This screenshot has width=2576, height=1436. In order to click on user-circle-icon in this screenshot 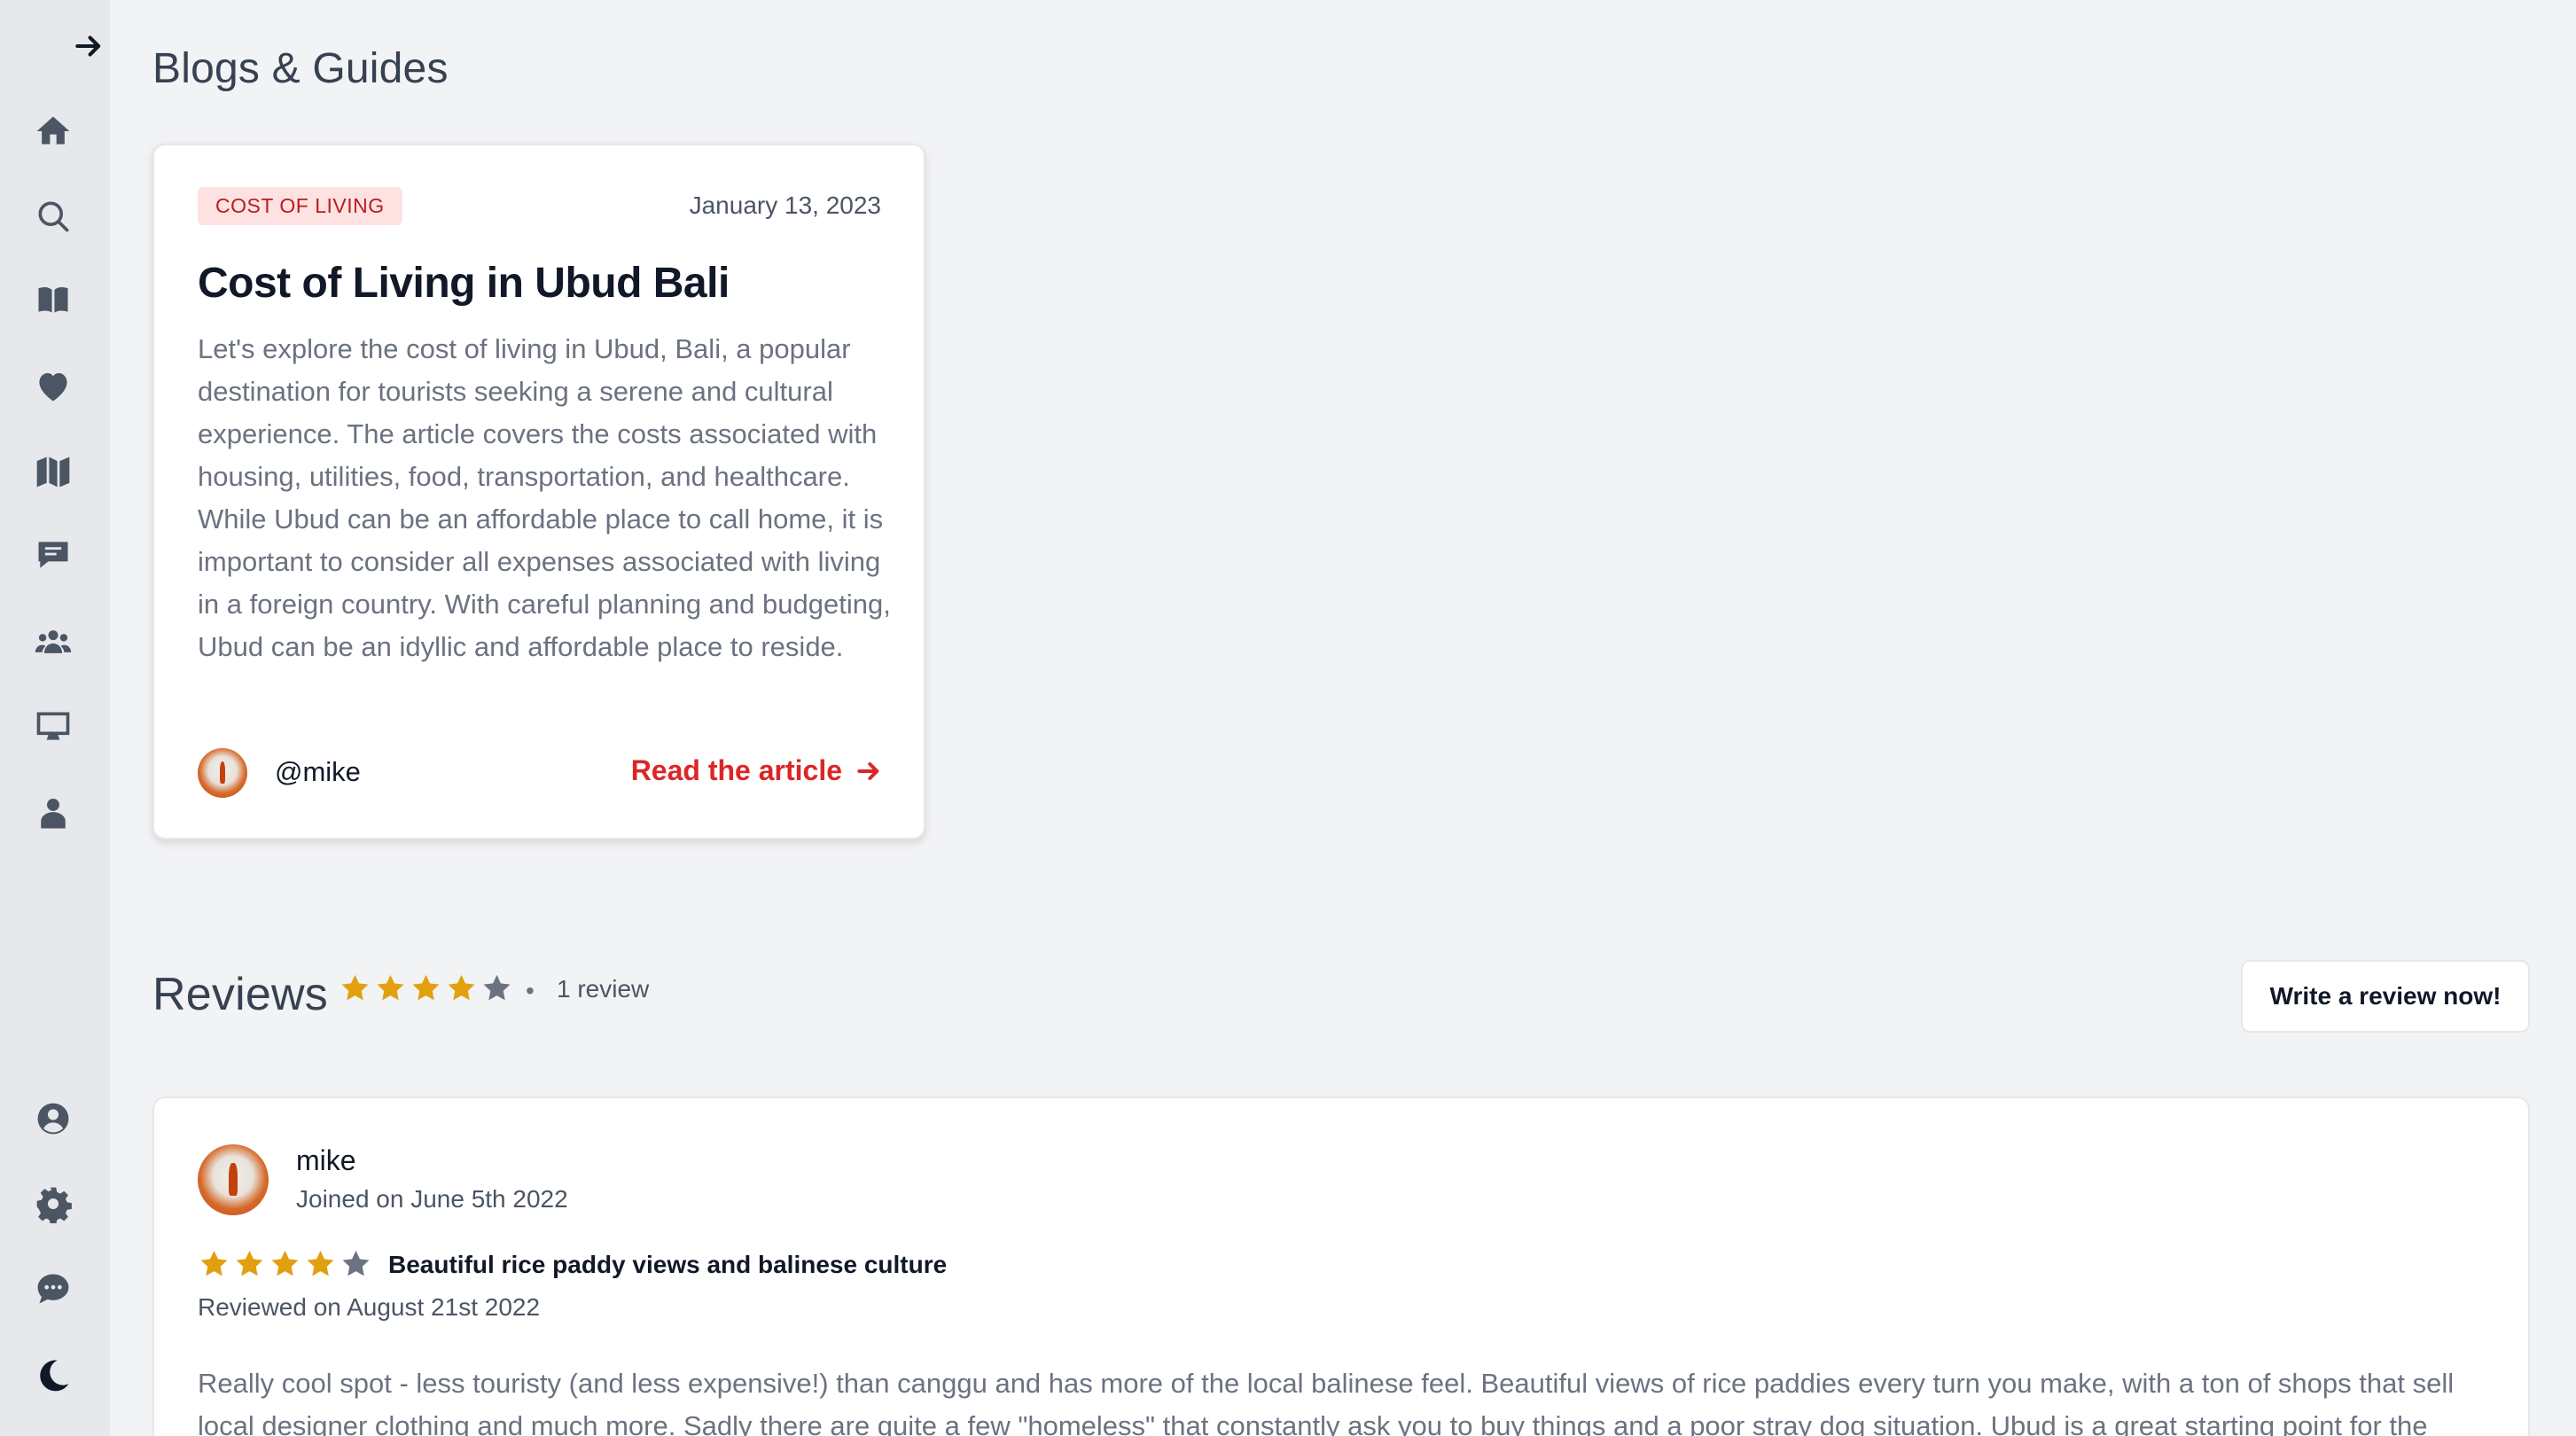, I will do `click(53, 1119)`.